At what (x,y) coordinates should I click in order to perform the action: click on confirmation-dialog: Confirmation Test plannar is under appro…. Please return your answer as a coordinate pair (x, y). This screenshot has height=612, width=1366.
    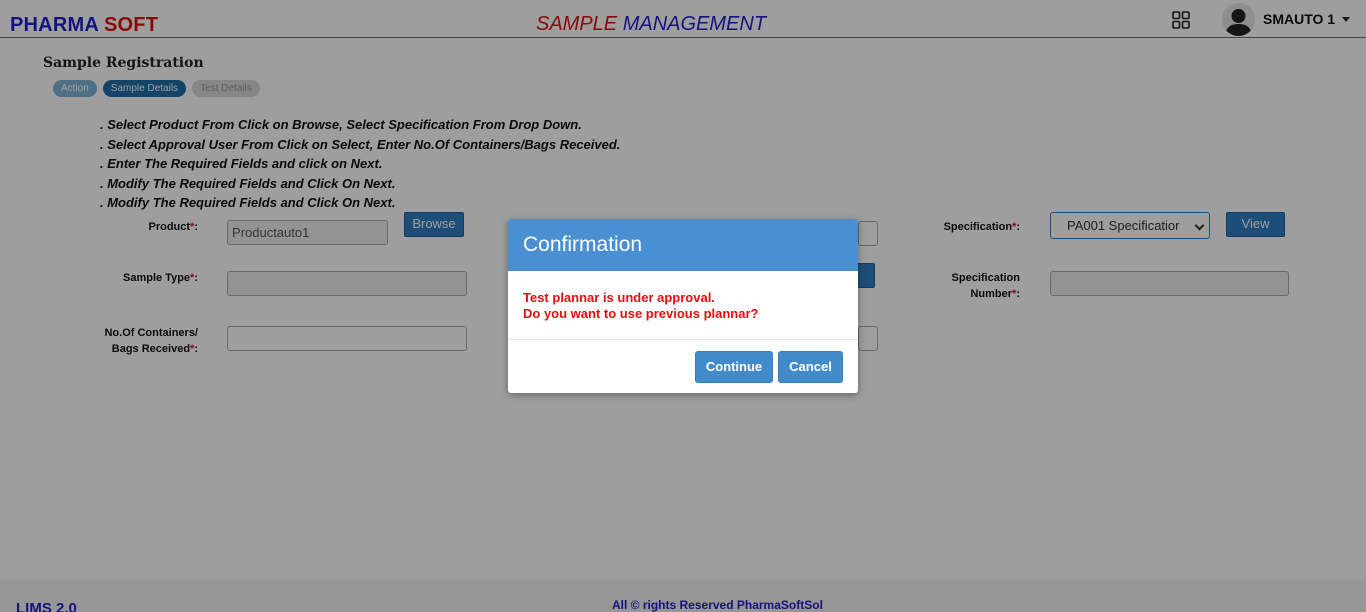
    Looking at the image, I should click on (683, 306).